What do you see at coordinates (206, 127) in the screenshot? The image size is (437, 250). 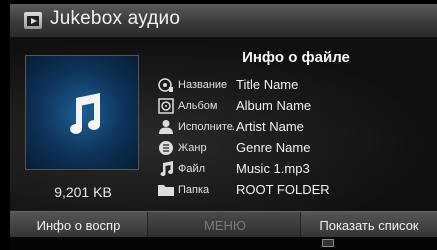 I see `row-label: Исполнител` at bounding box center [206, 127].